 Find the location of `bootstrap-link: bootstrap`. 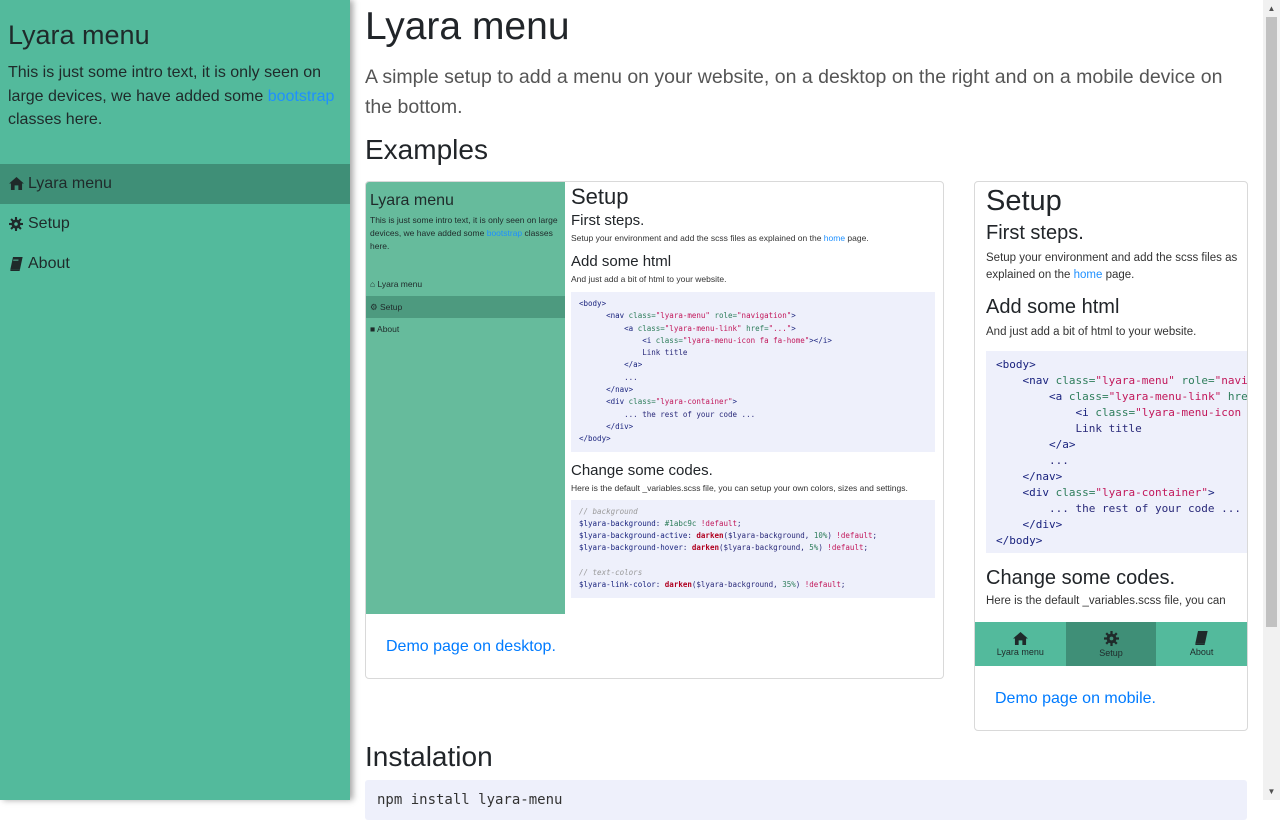

bootstrap-link: bootstrap is located at coordinates (301, 96).